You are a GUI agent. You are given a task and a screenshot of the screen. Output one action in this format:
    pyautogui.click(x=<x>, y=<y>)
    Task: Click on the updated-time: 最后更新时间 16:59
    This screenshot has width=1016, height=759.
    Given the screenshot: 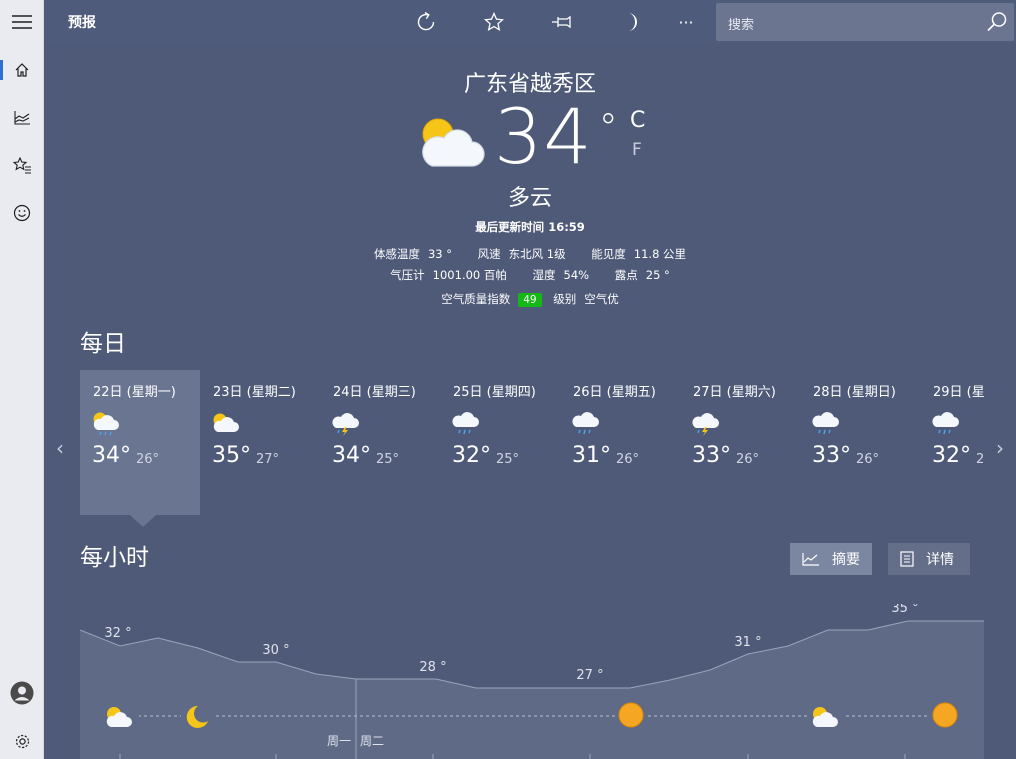 What is the action you would take?
    pyautogui.click(x=530, y=227)
    